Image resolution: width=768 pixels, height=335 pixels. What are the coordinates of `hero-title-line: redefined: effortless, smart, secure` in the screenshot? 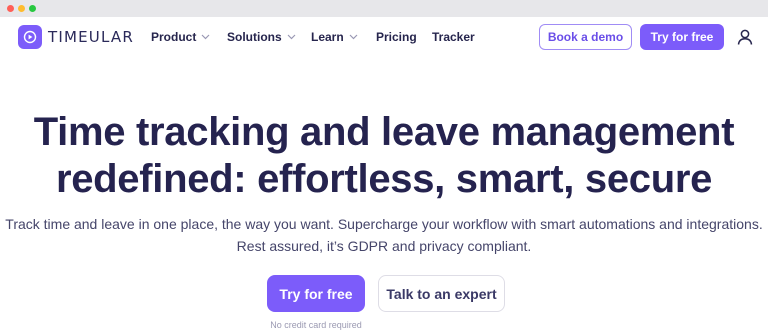 It's located at (384, 179).